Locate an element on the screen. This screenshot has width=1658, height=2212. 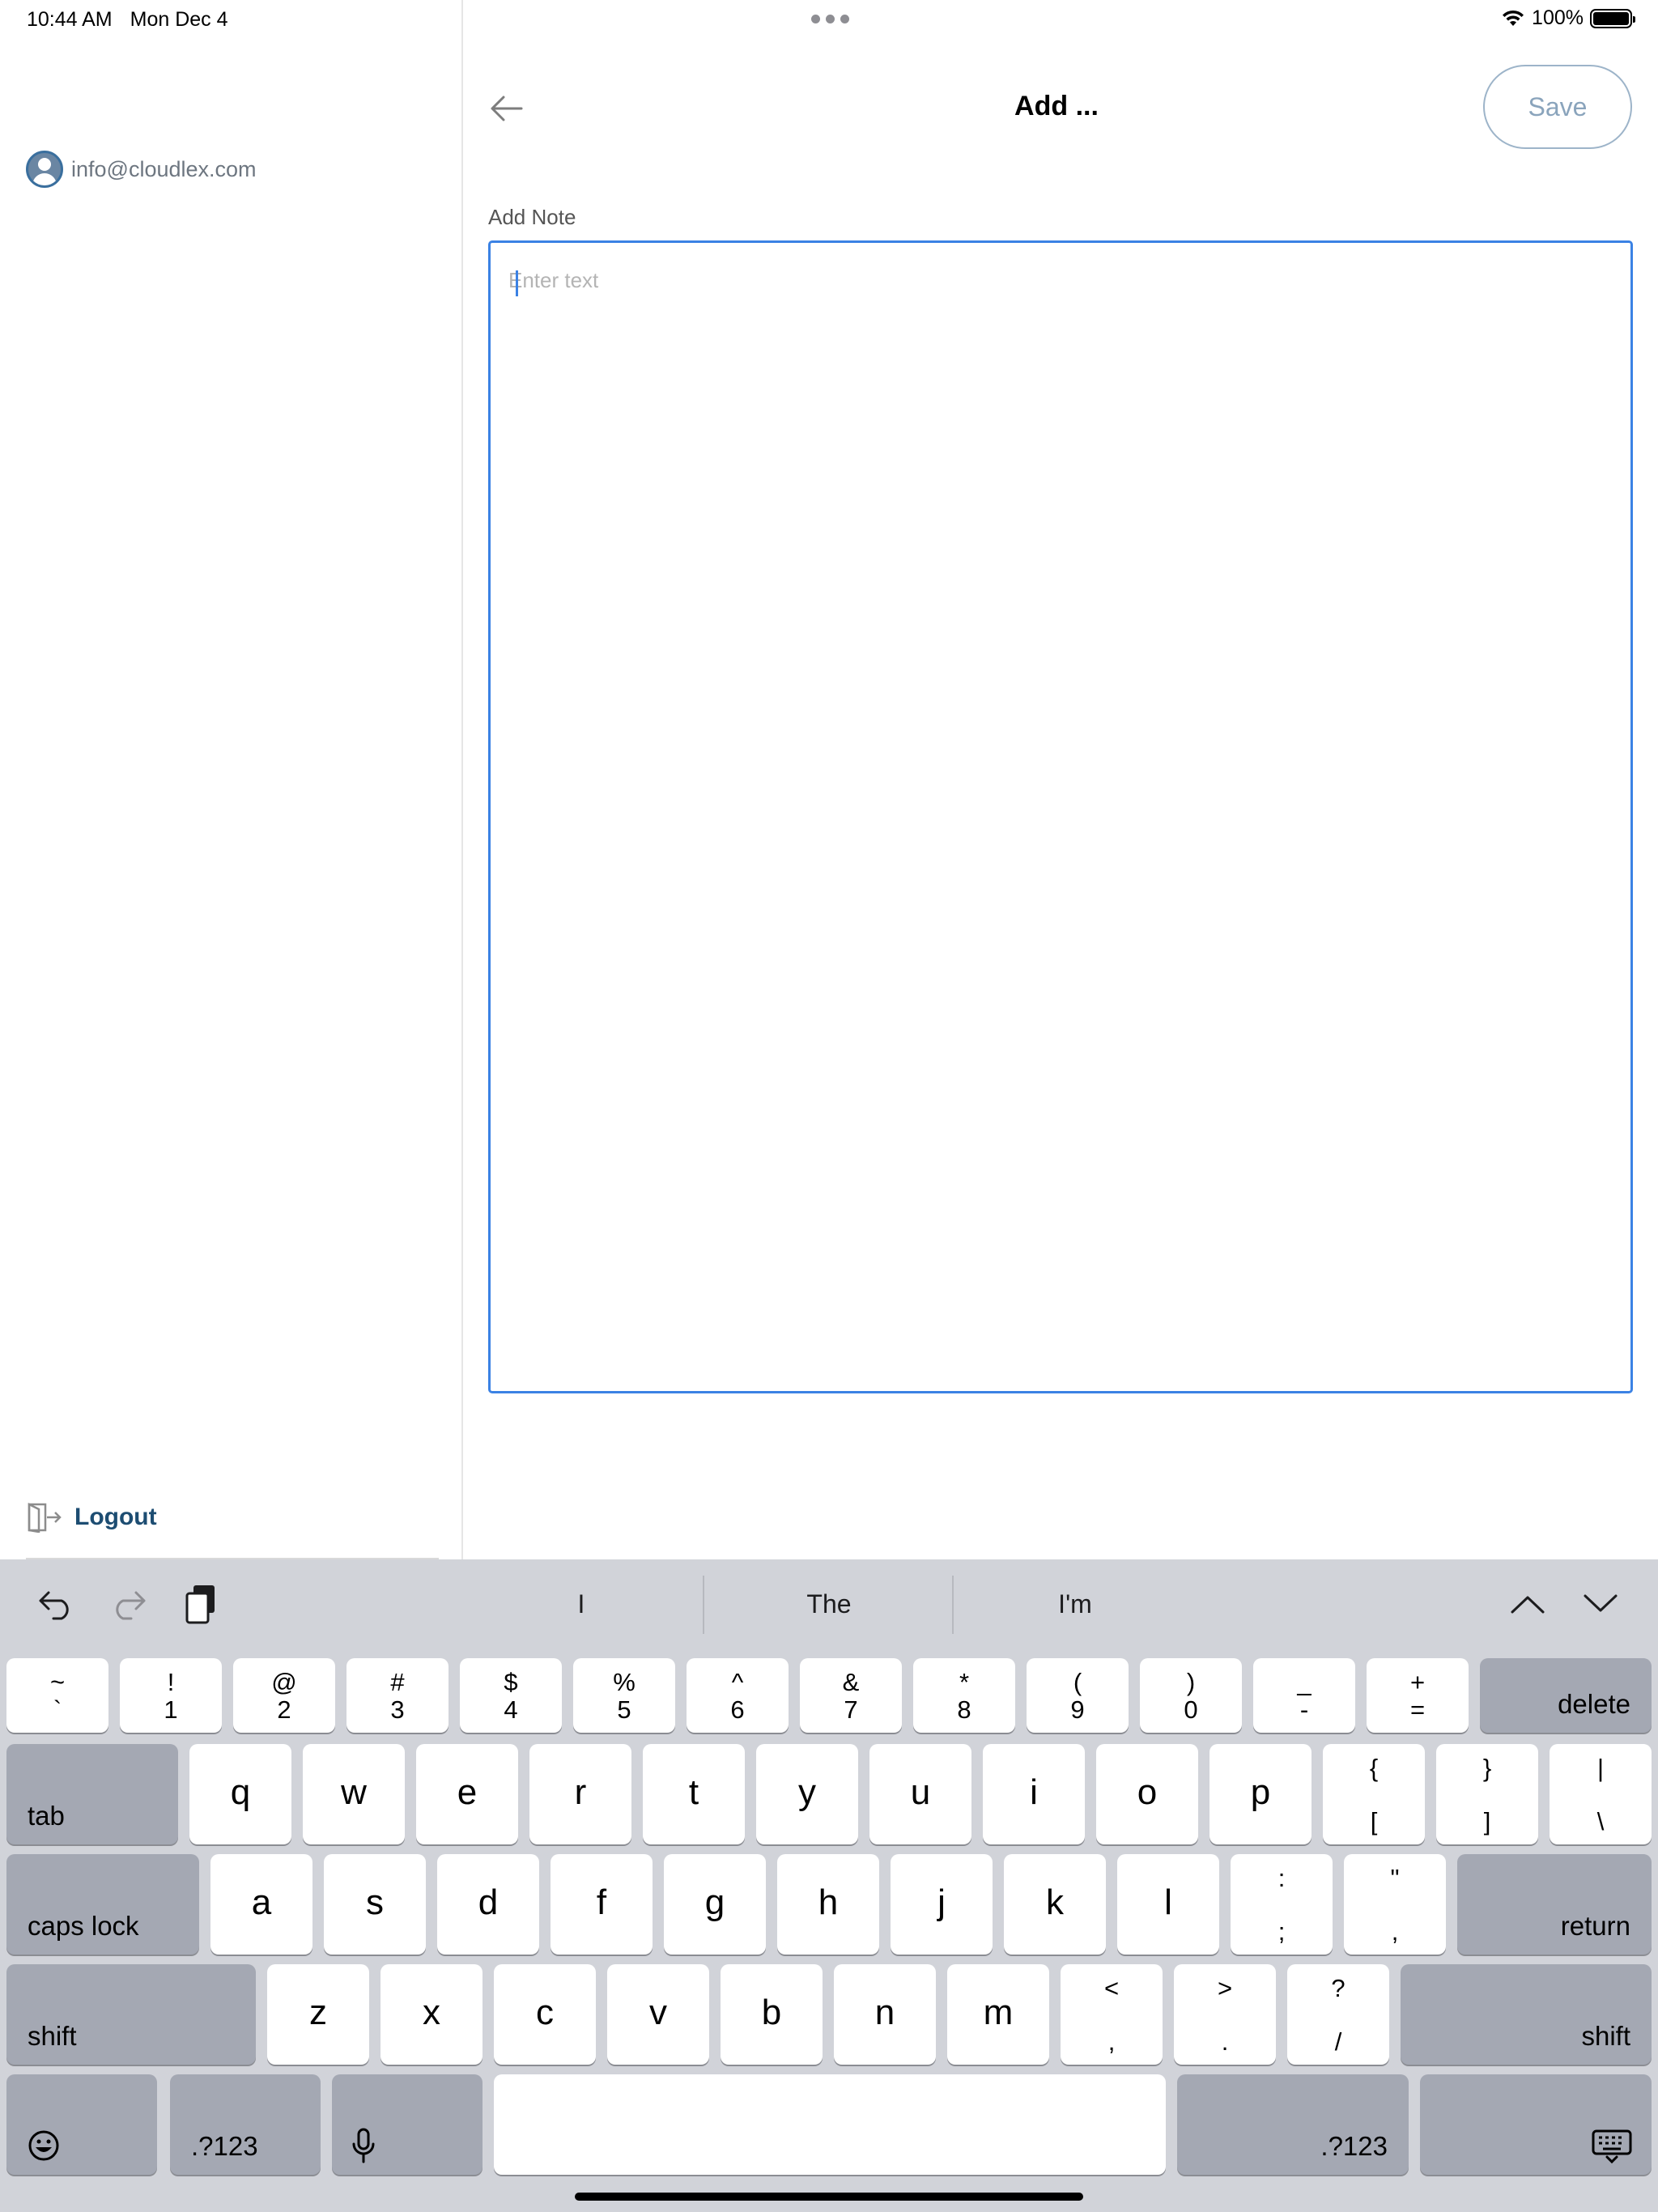
suggestion-3: I'm is located at coordinates (1075, 1604).